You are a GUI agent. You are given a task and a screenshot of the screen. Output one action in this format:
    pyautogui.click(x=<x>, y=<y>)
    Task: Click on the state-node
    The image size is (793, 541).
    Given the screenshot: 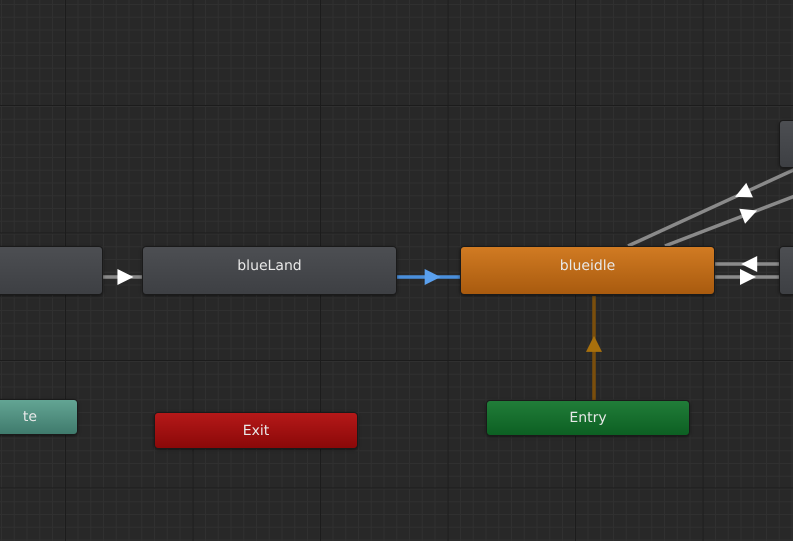 What is the action you would take?
    pyautogui.click(x=51, y=270)
    